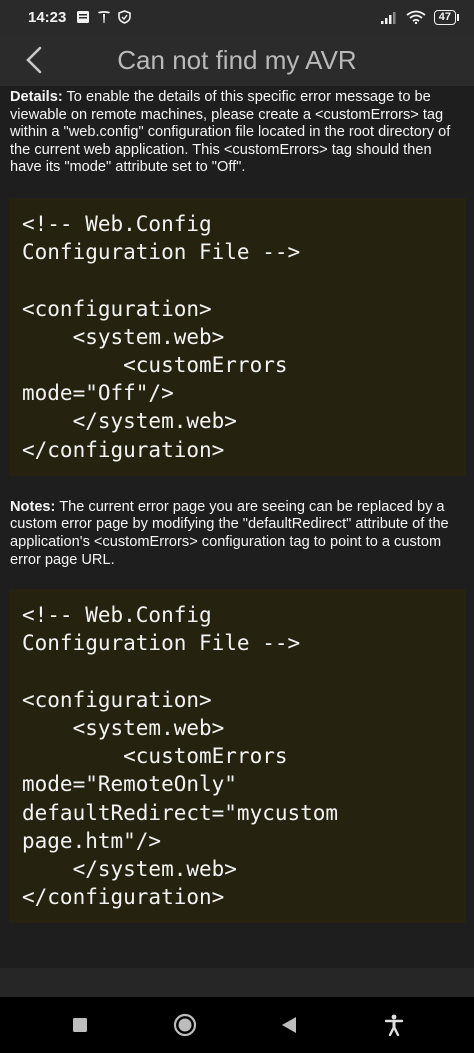 This screenshot has width=474, height=1053. Describe the element at coordinates (237, 1025) in the screenshot. I see `system-nav-bar` at that location.